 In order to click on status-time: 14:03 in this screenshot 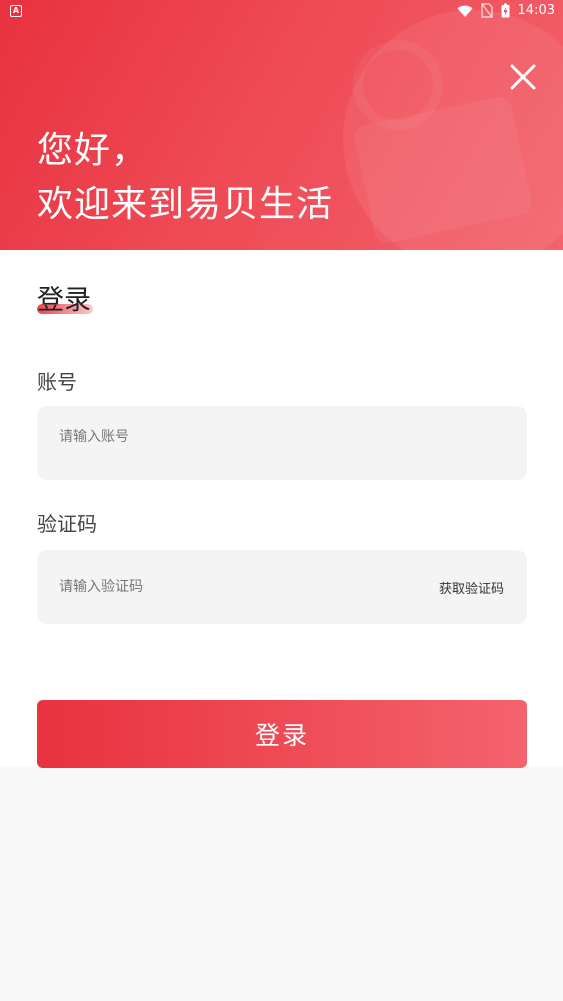, I will do `click(536, 10)`.